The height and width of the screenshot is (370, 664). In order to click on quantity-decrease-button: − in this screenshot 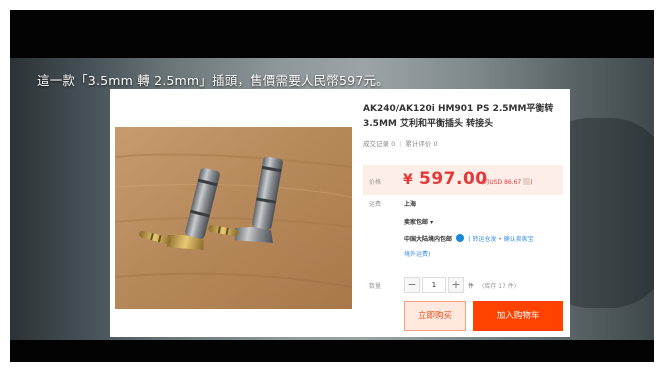, I will do `click(412, 285)`.